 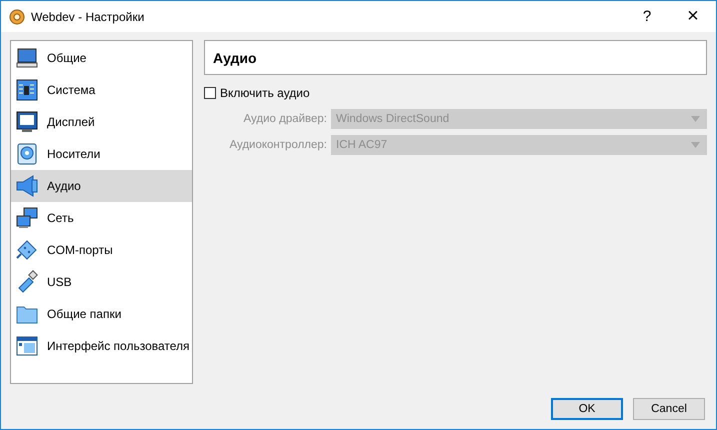 What do you see at coordinates (277, 145) in the screenshot?
I see `field-label: Аудиоконтроллер:` at bounding box center [277, 145].